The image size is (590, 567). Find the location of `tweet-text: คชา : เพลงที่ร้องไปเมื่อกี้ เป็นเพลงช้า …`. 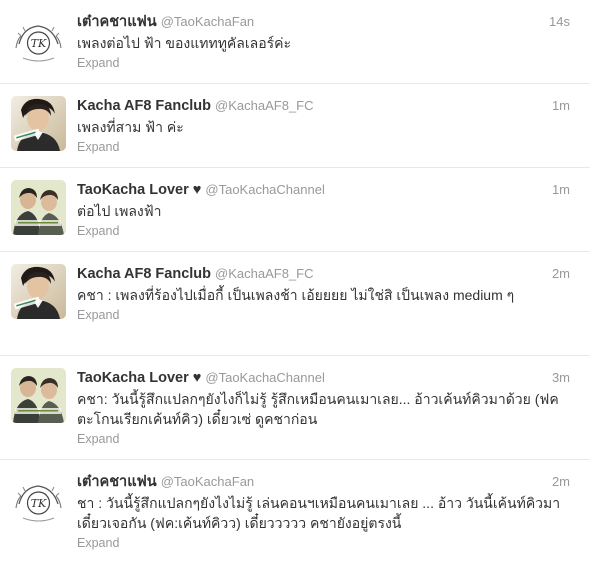

tweet-text: คชา : เพลงที่ร้องไปเมื่อกี้ เป็นเพลงช้า … is located at coordinates (296, 295).